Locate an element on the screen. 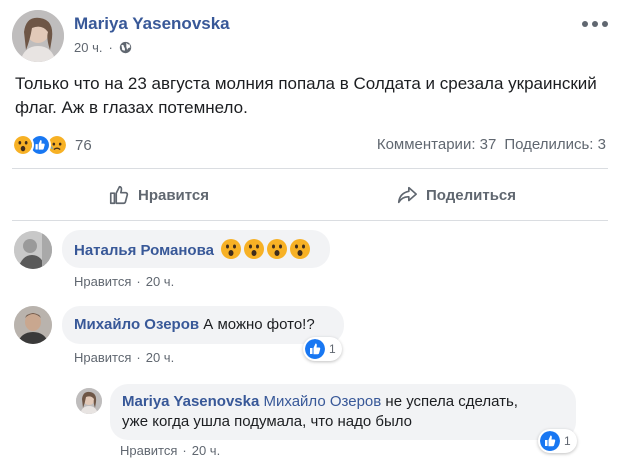 Image resolution: width=620 pixels, height=459 pixels. reply-like-link: Нравится is located at coordinates (148, 450).